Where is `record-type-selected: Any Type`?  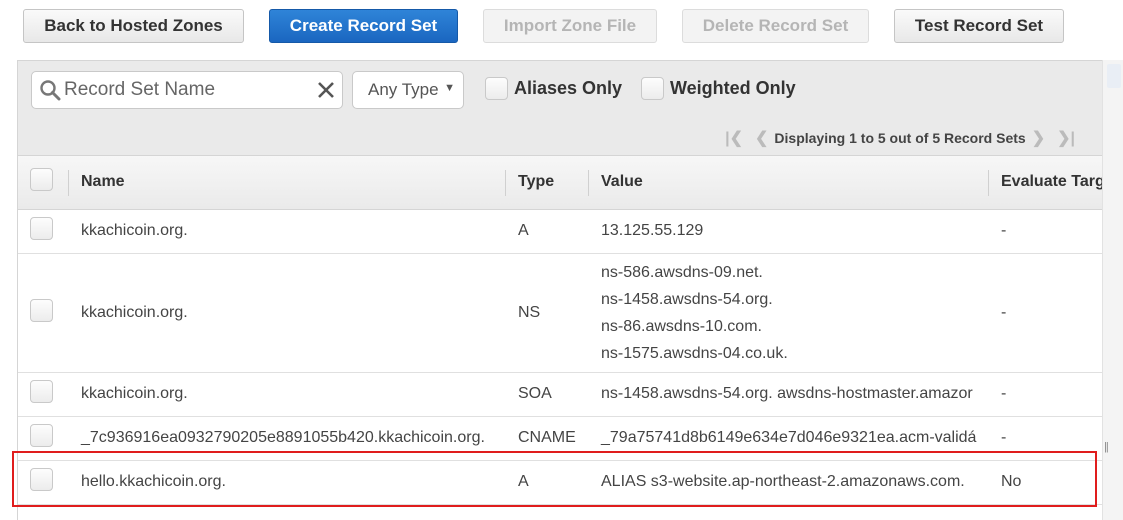
record-type-selected: Any Type is located at coordinates (403, 89).